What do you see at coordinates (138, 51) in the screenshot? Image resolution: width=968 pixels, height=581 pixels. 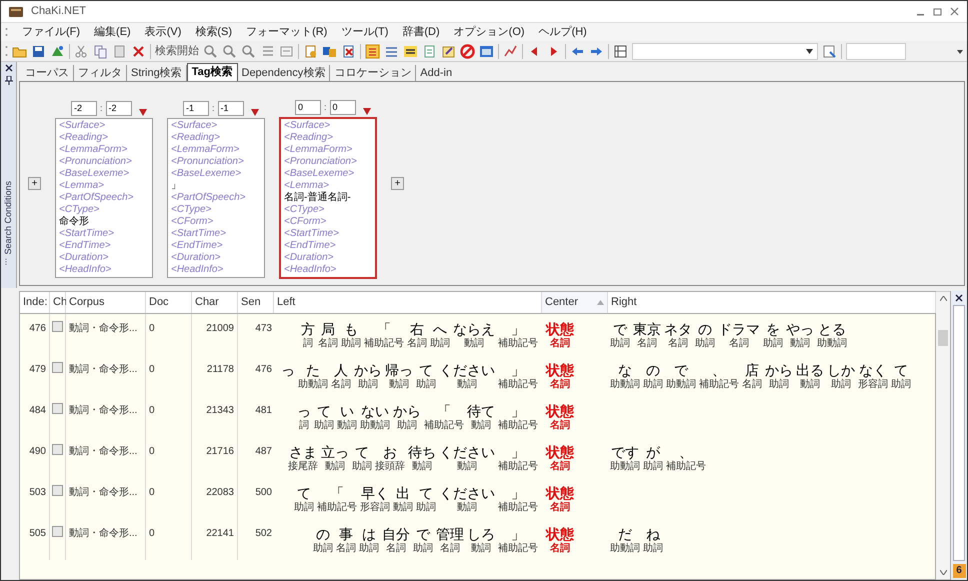 I see `delete-icon` at bounding box center [138, 51].